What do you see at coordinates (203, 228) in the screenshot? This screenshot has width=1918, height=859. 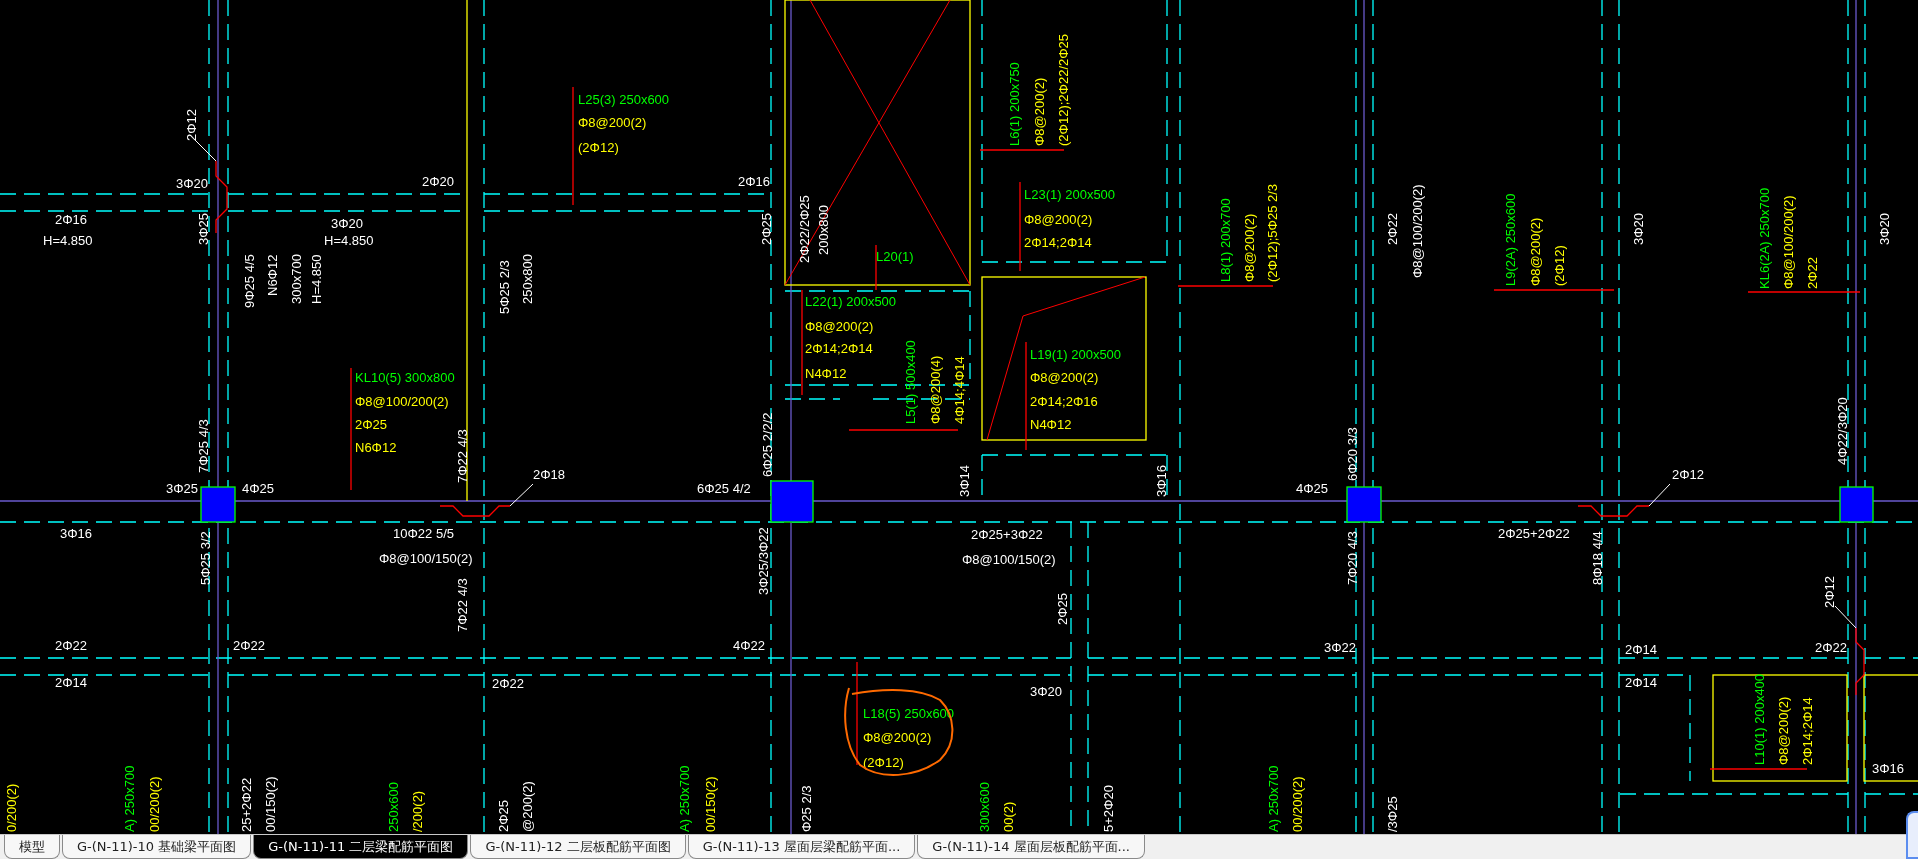 I see `rebar-annotation: 3Φ25` at bounding box center [203, 228].